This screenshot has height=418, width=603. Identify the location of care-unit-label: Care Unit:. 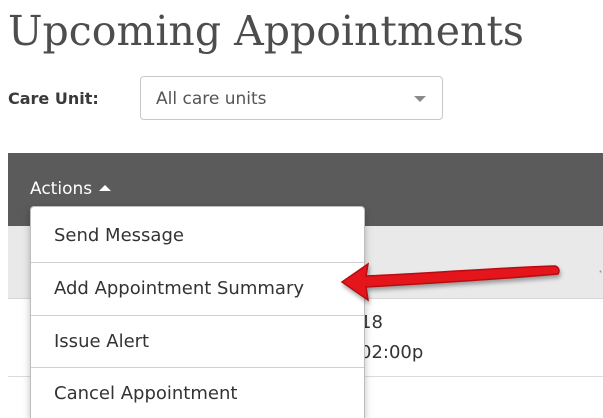
(53, 98).